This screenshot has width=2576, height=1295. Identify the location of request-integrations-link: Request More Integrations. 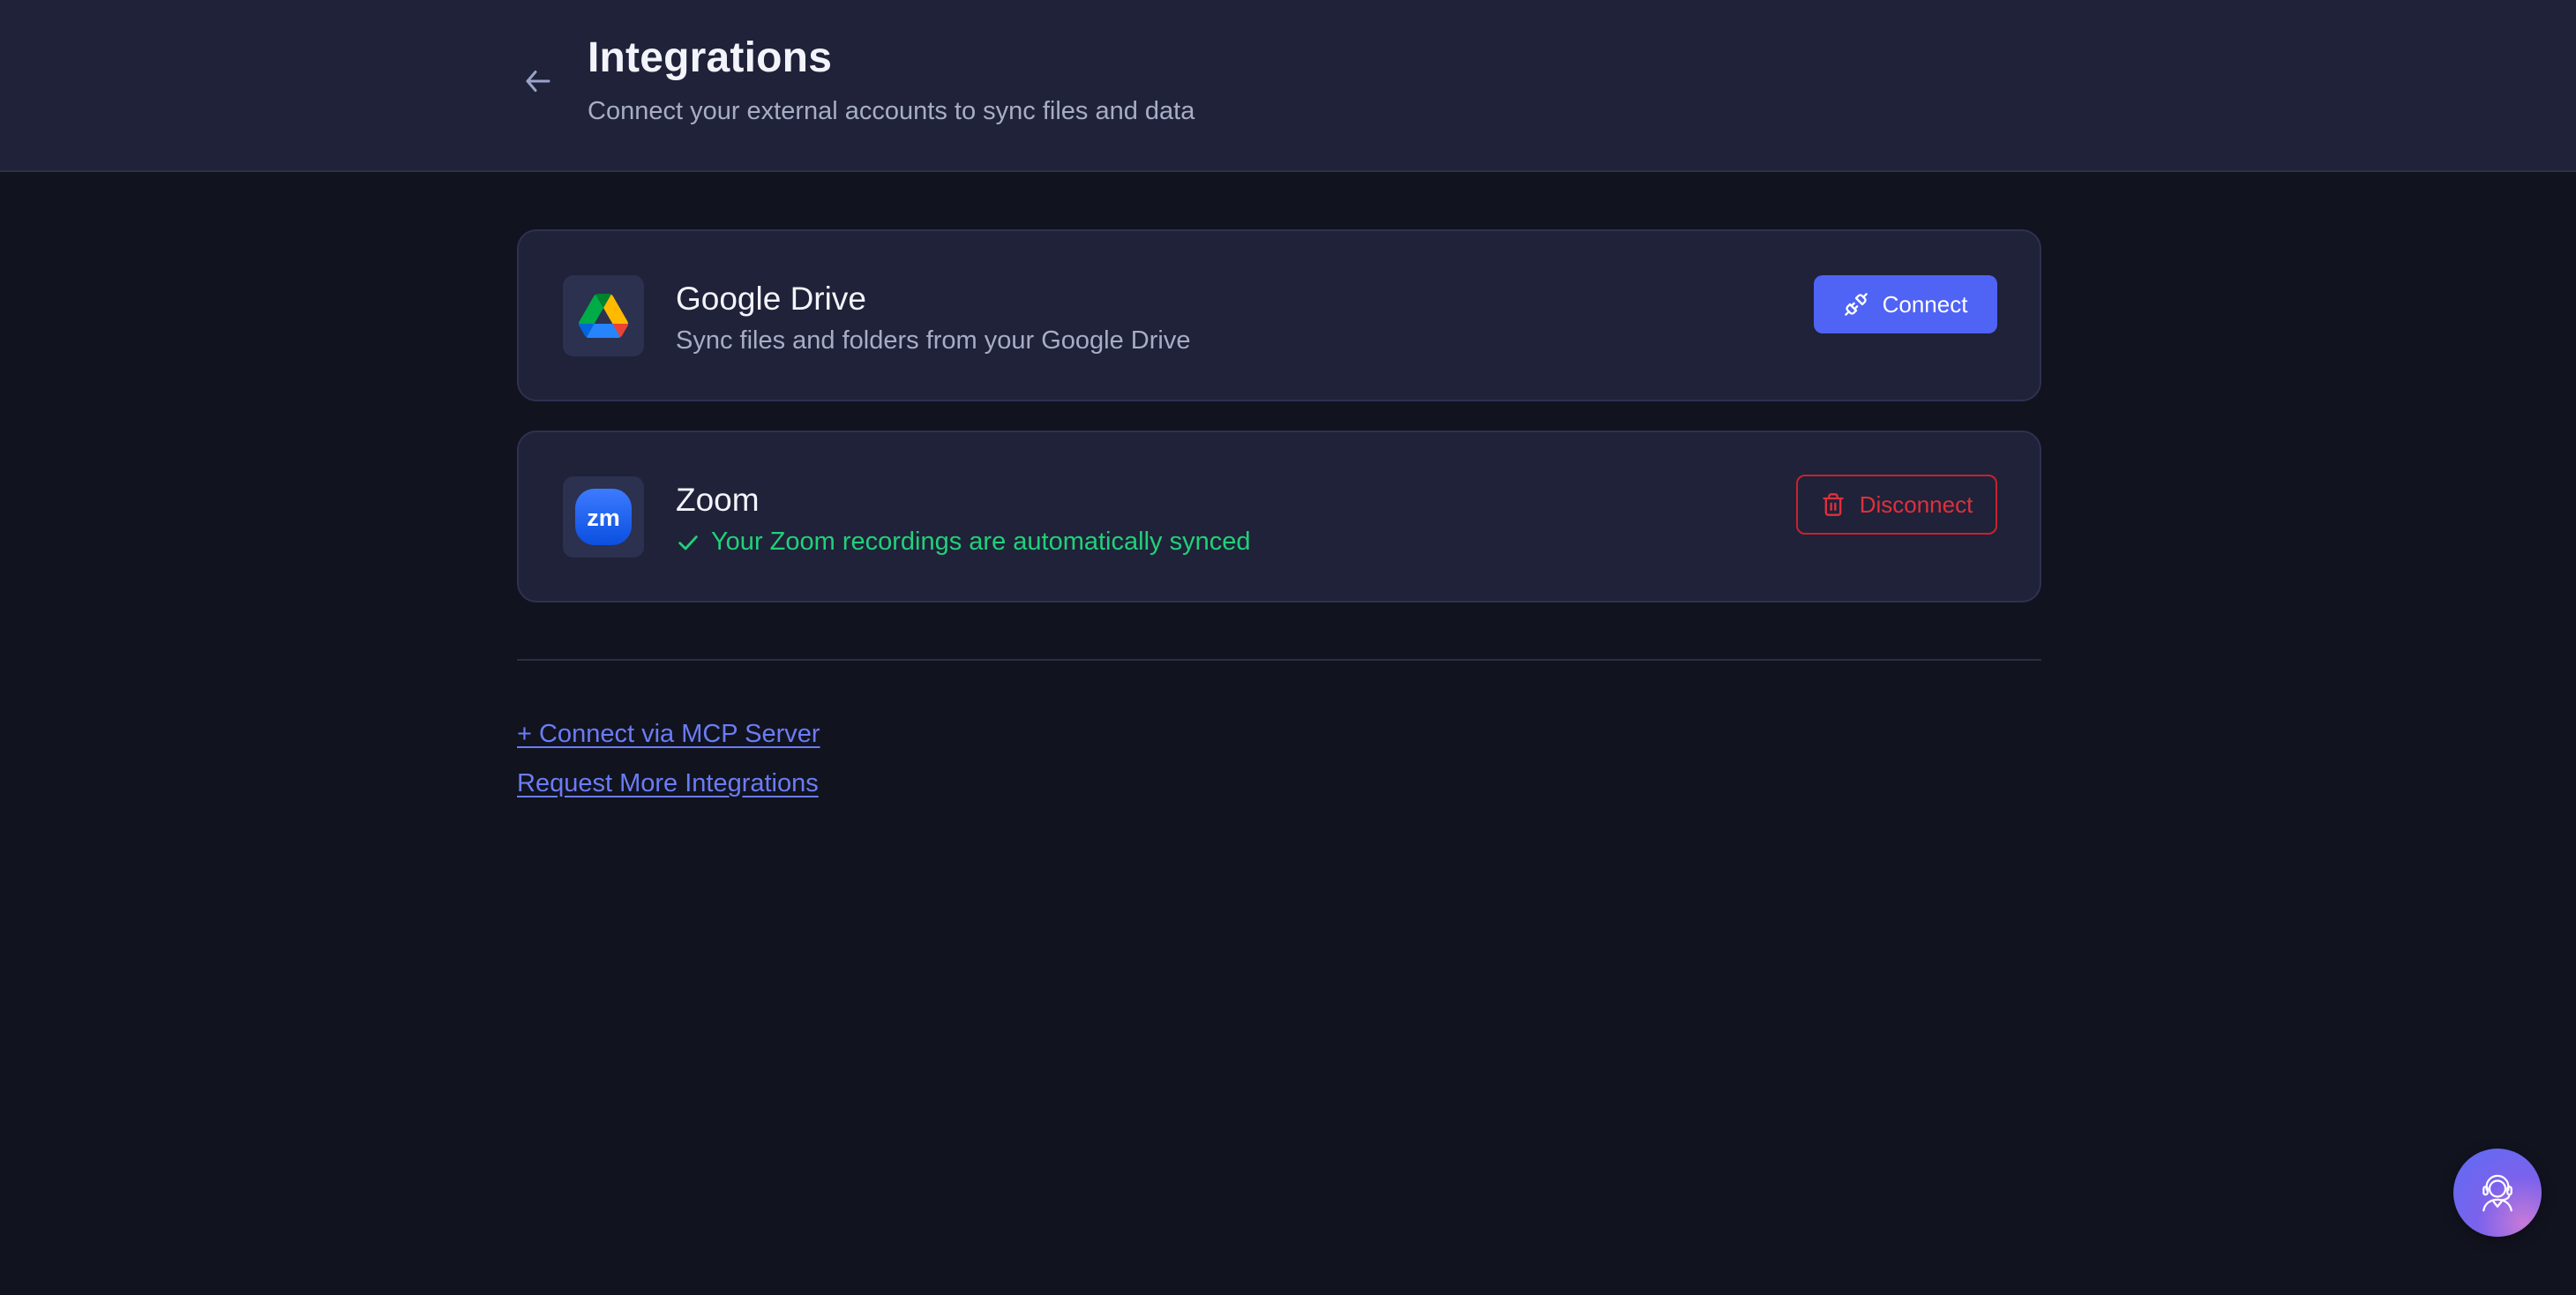
(668, 783).